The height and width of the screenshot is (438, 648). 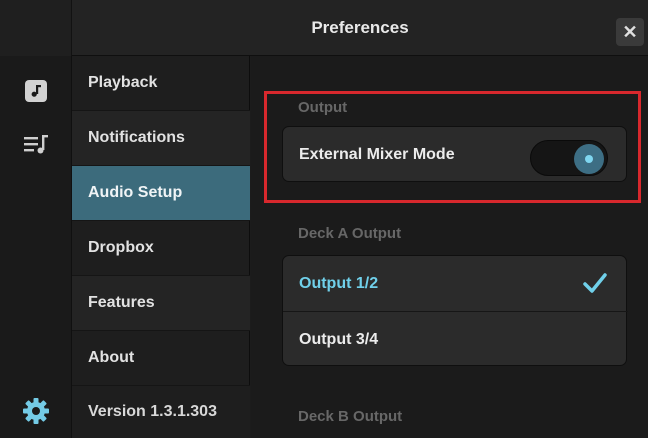 I want to click on nav-item-playback: Playback, so click(x=161, y=83).